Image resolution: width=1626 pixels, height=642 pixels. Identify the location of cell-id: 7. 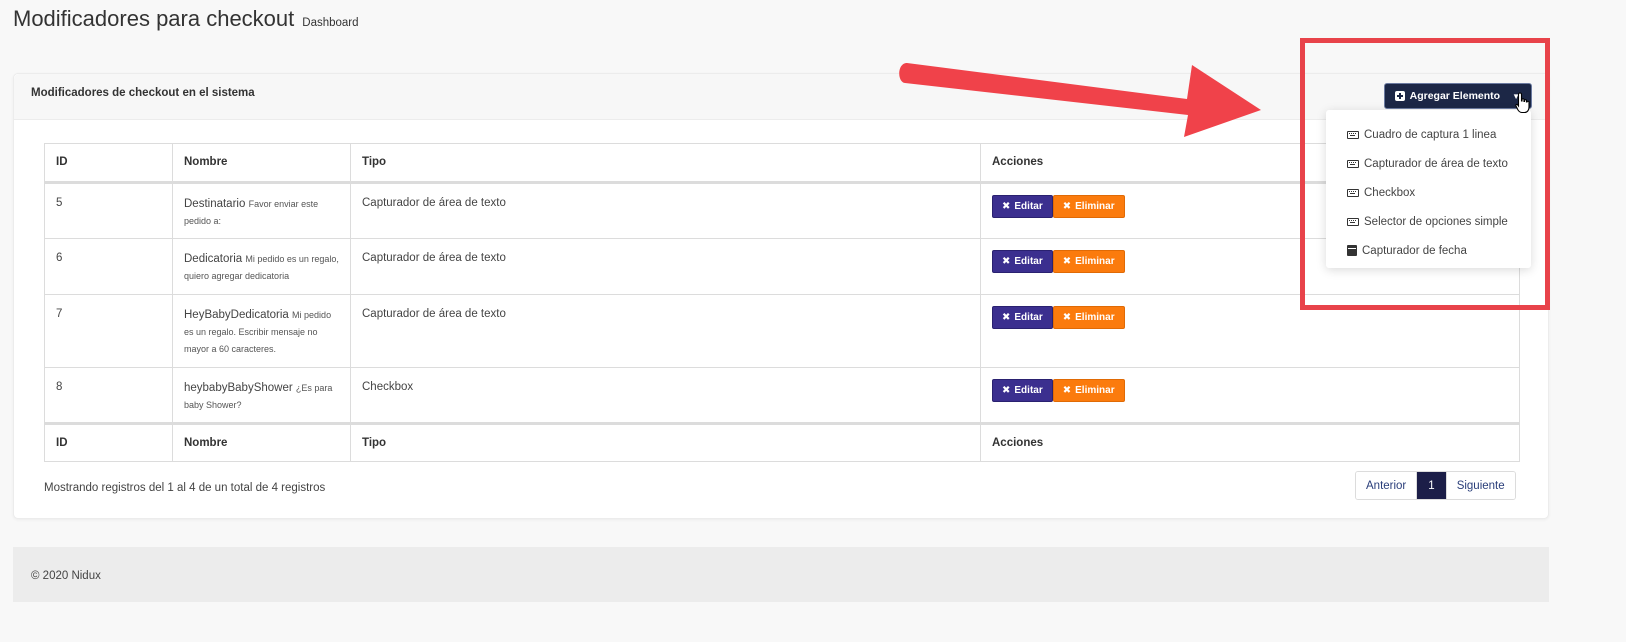
(108, 331).